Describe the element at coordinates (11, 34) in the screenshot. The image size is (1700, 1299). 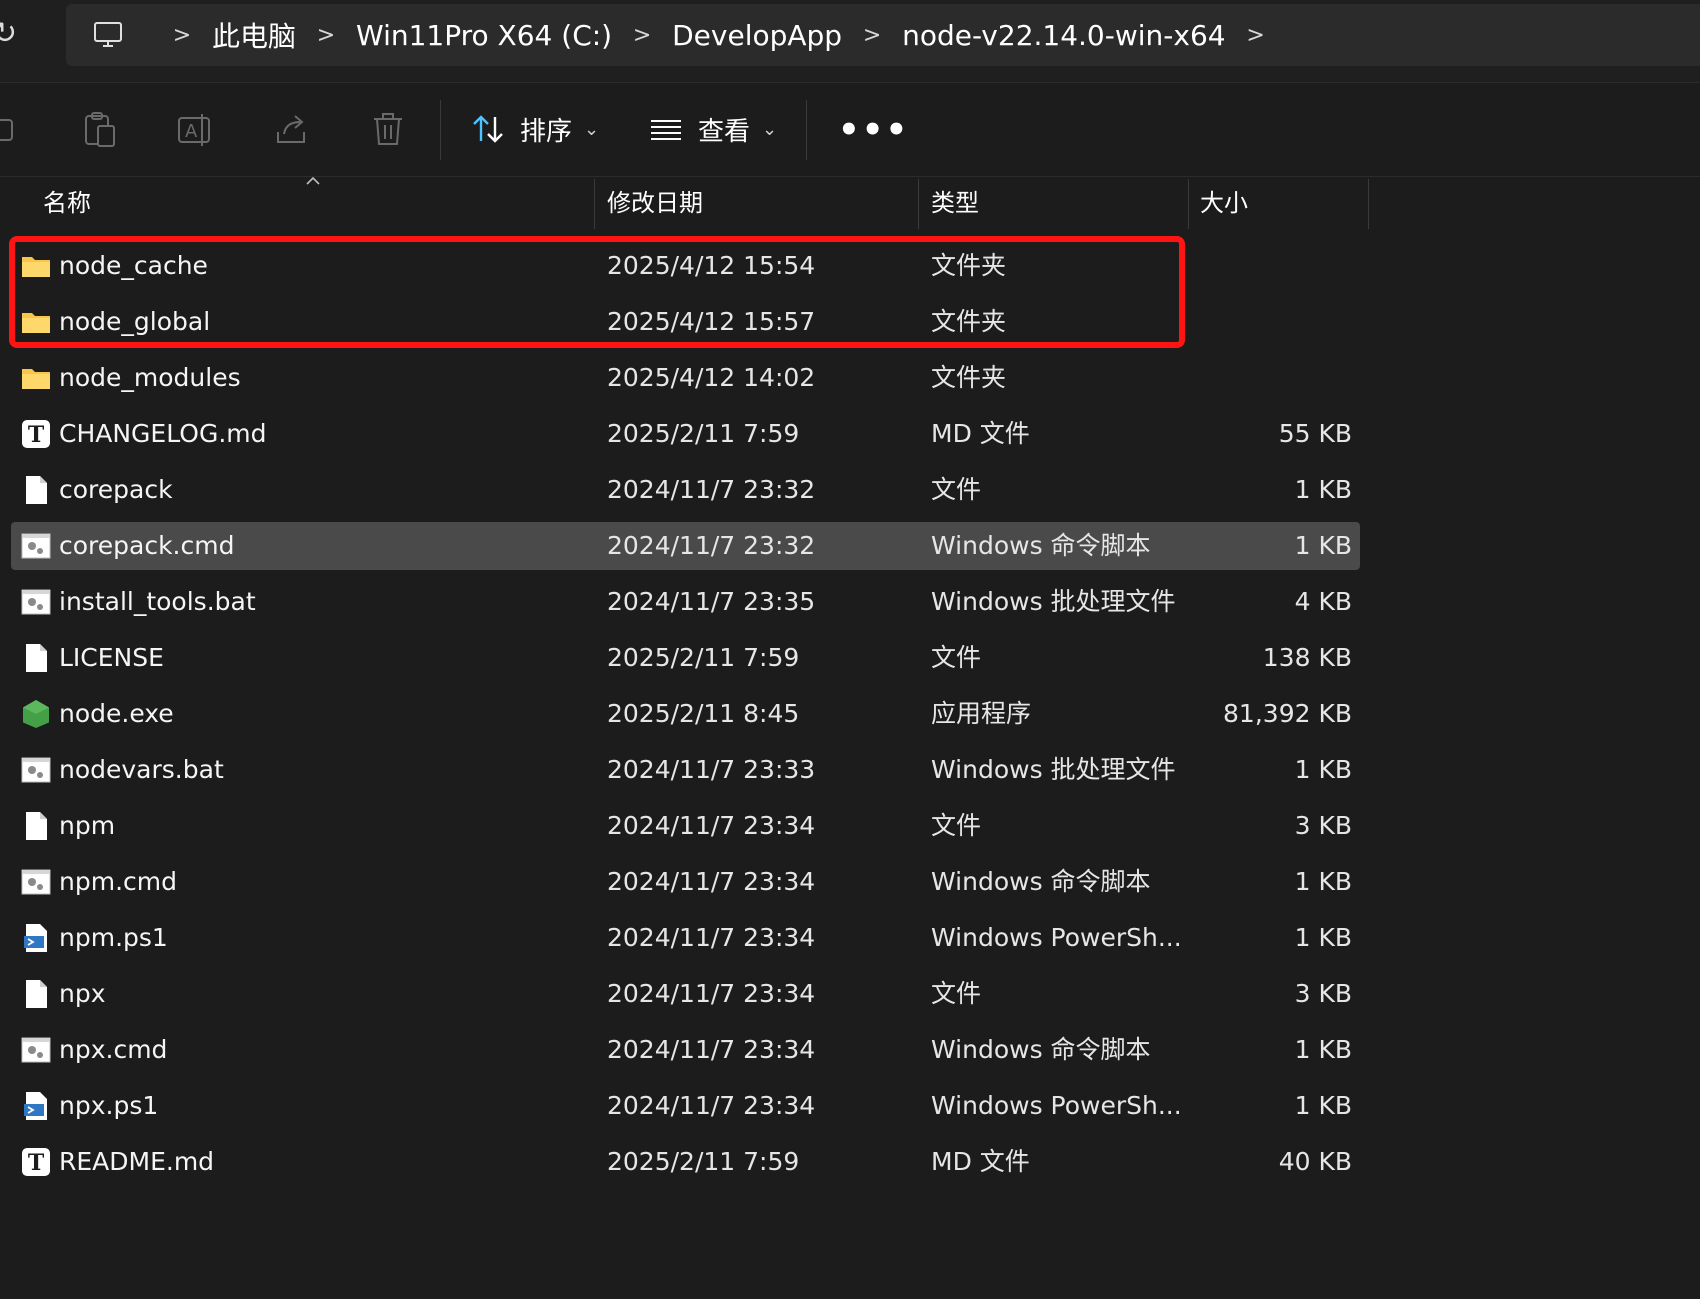
I see `refresh-icon: ↻` at that location.